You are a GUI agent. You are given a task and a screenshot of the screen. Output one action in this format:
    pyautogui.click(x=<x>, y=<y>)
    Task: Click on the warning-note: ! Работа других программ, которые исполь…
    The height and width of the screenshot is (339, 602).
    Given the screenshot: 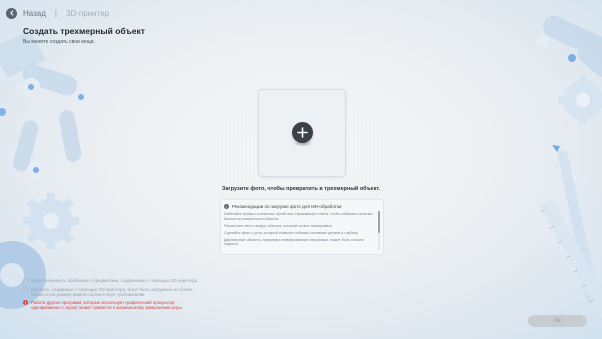 What is the action you would take?
    pyautogui.click(x=113, y=305)
    